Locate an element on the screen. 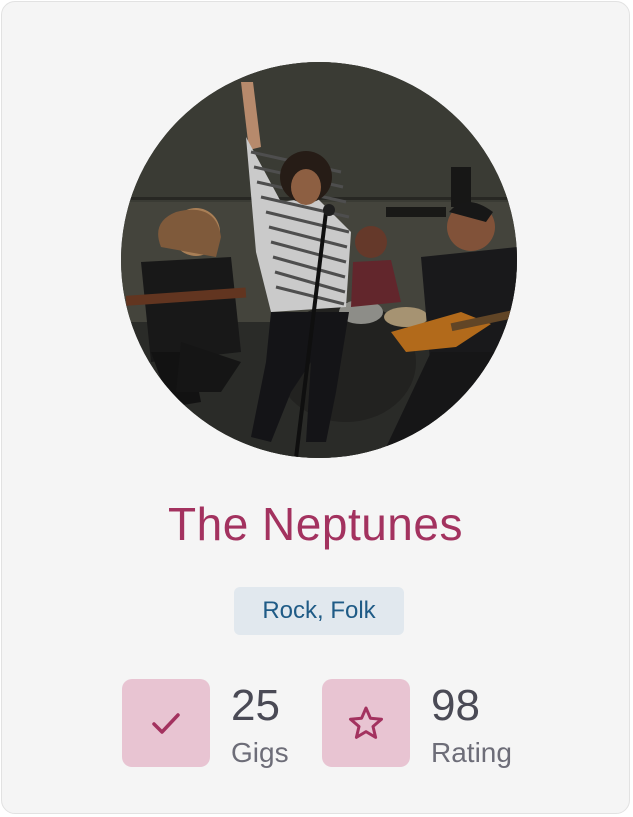 The height and width of the screenshot is (817, 633). star-icon is located at coordinates (366, 722).